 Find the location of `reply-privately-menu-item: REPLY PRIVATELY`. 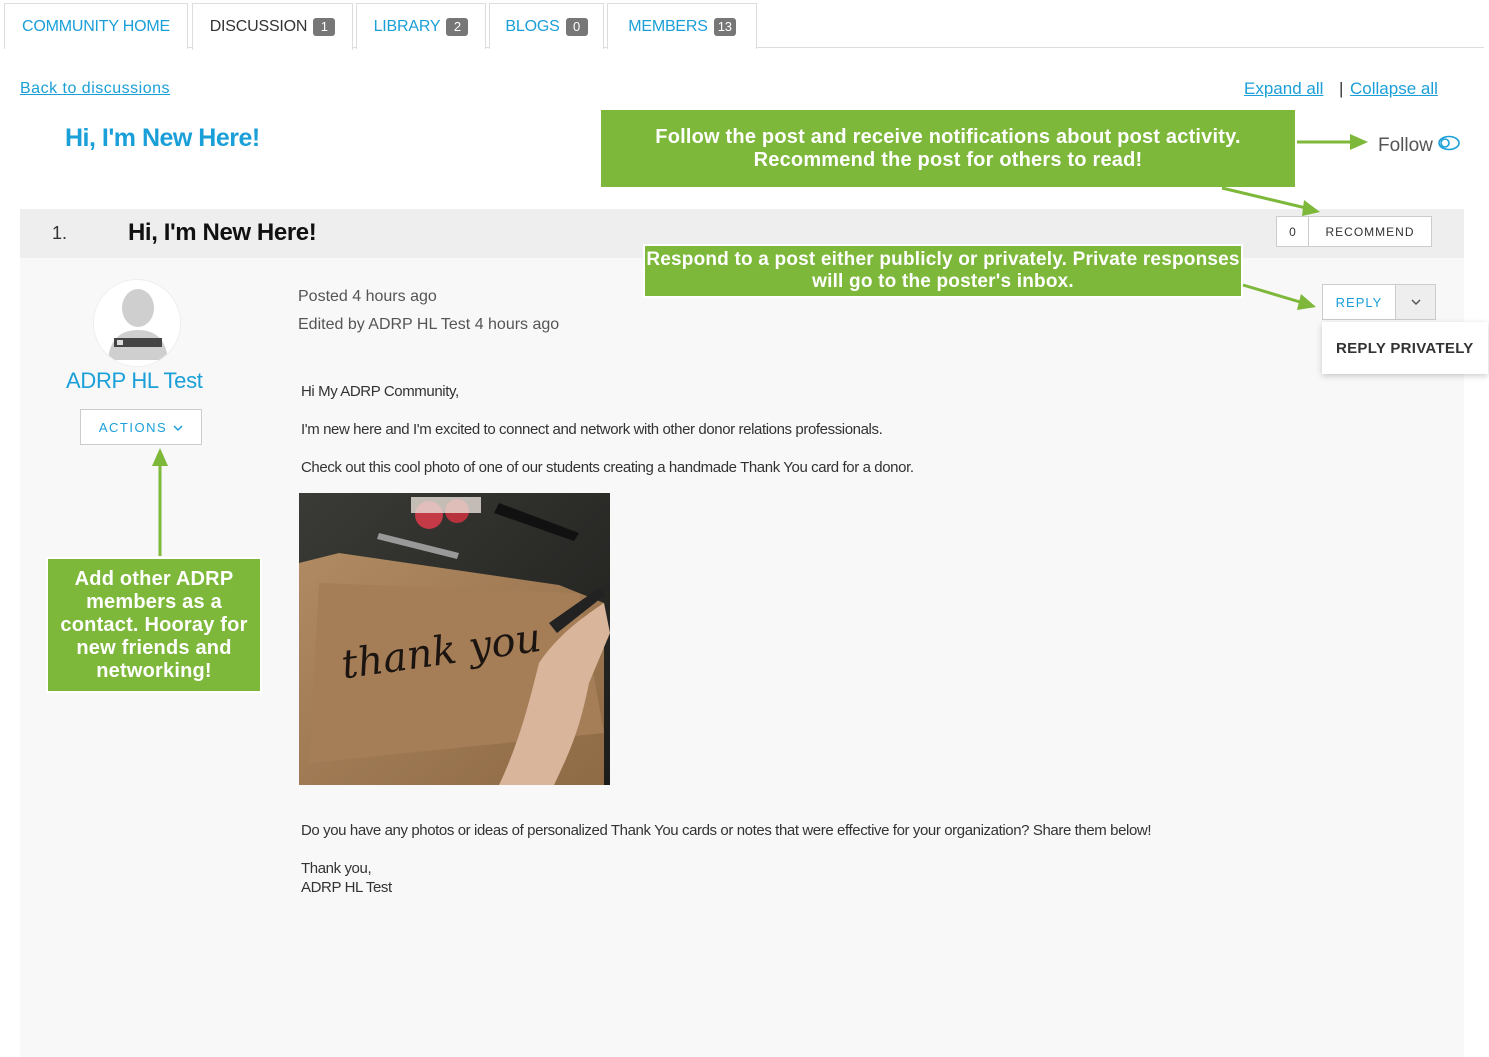

reply-privately-menu-item: REPLY PRIVATELY is located at coordinates (1405, 348).